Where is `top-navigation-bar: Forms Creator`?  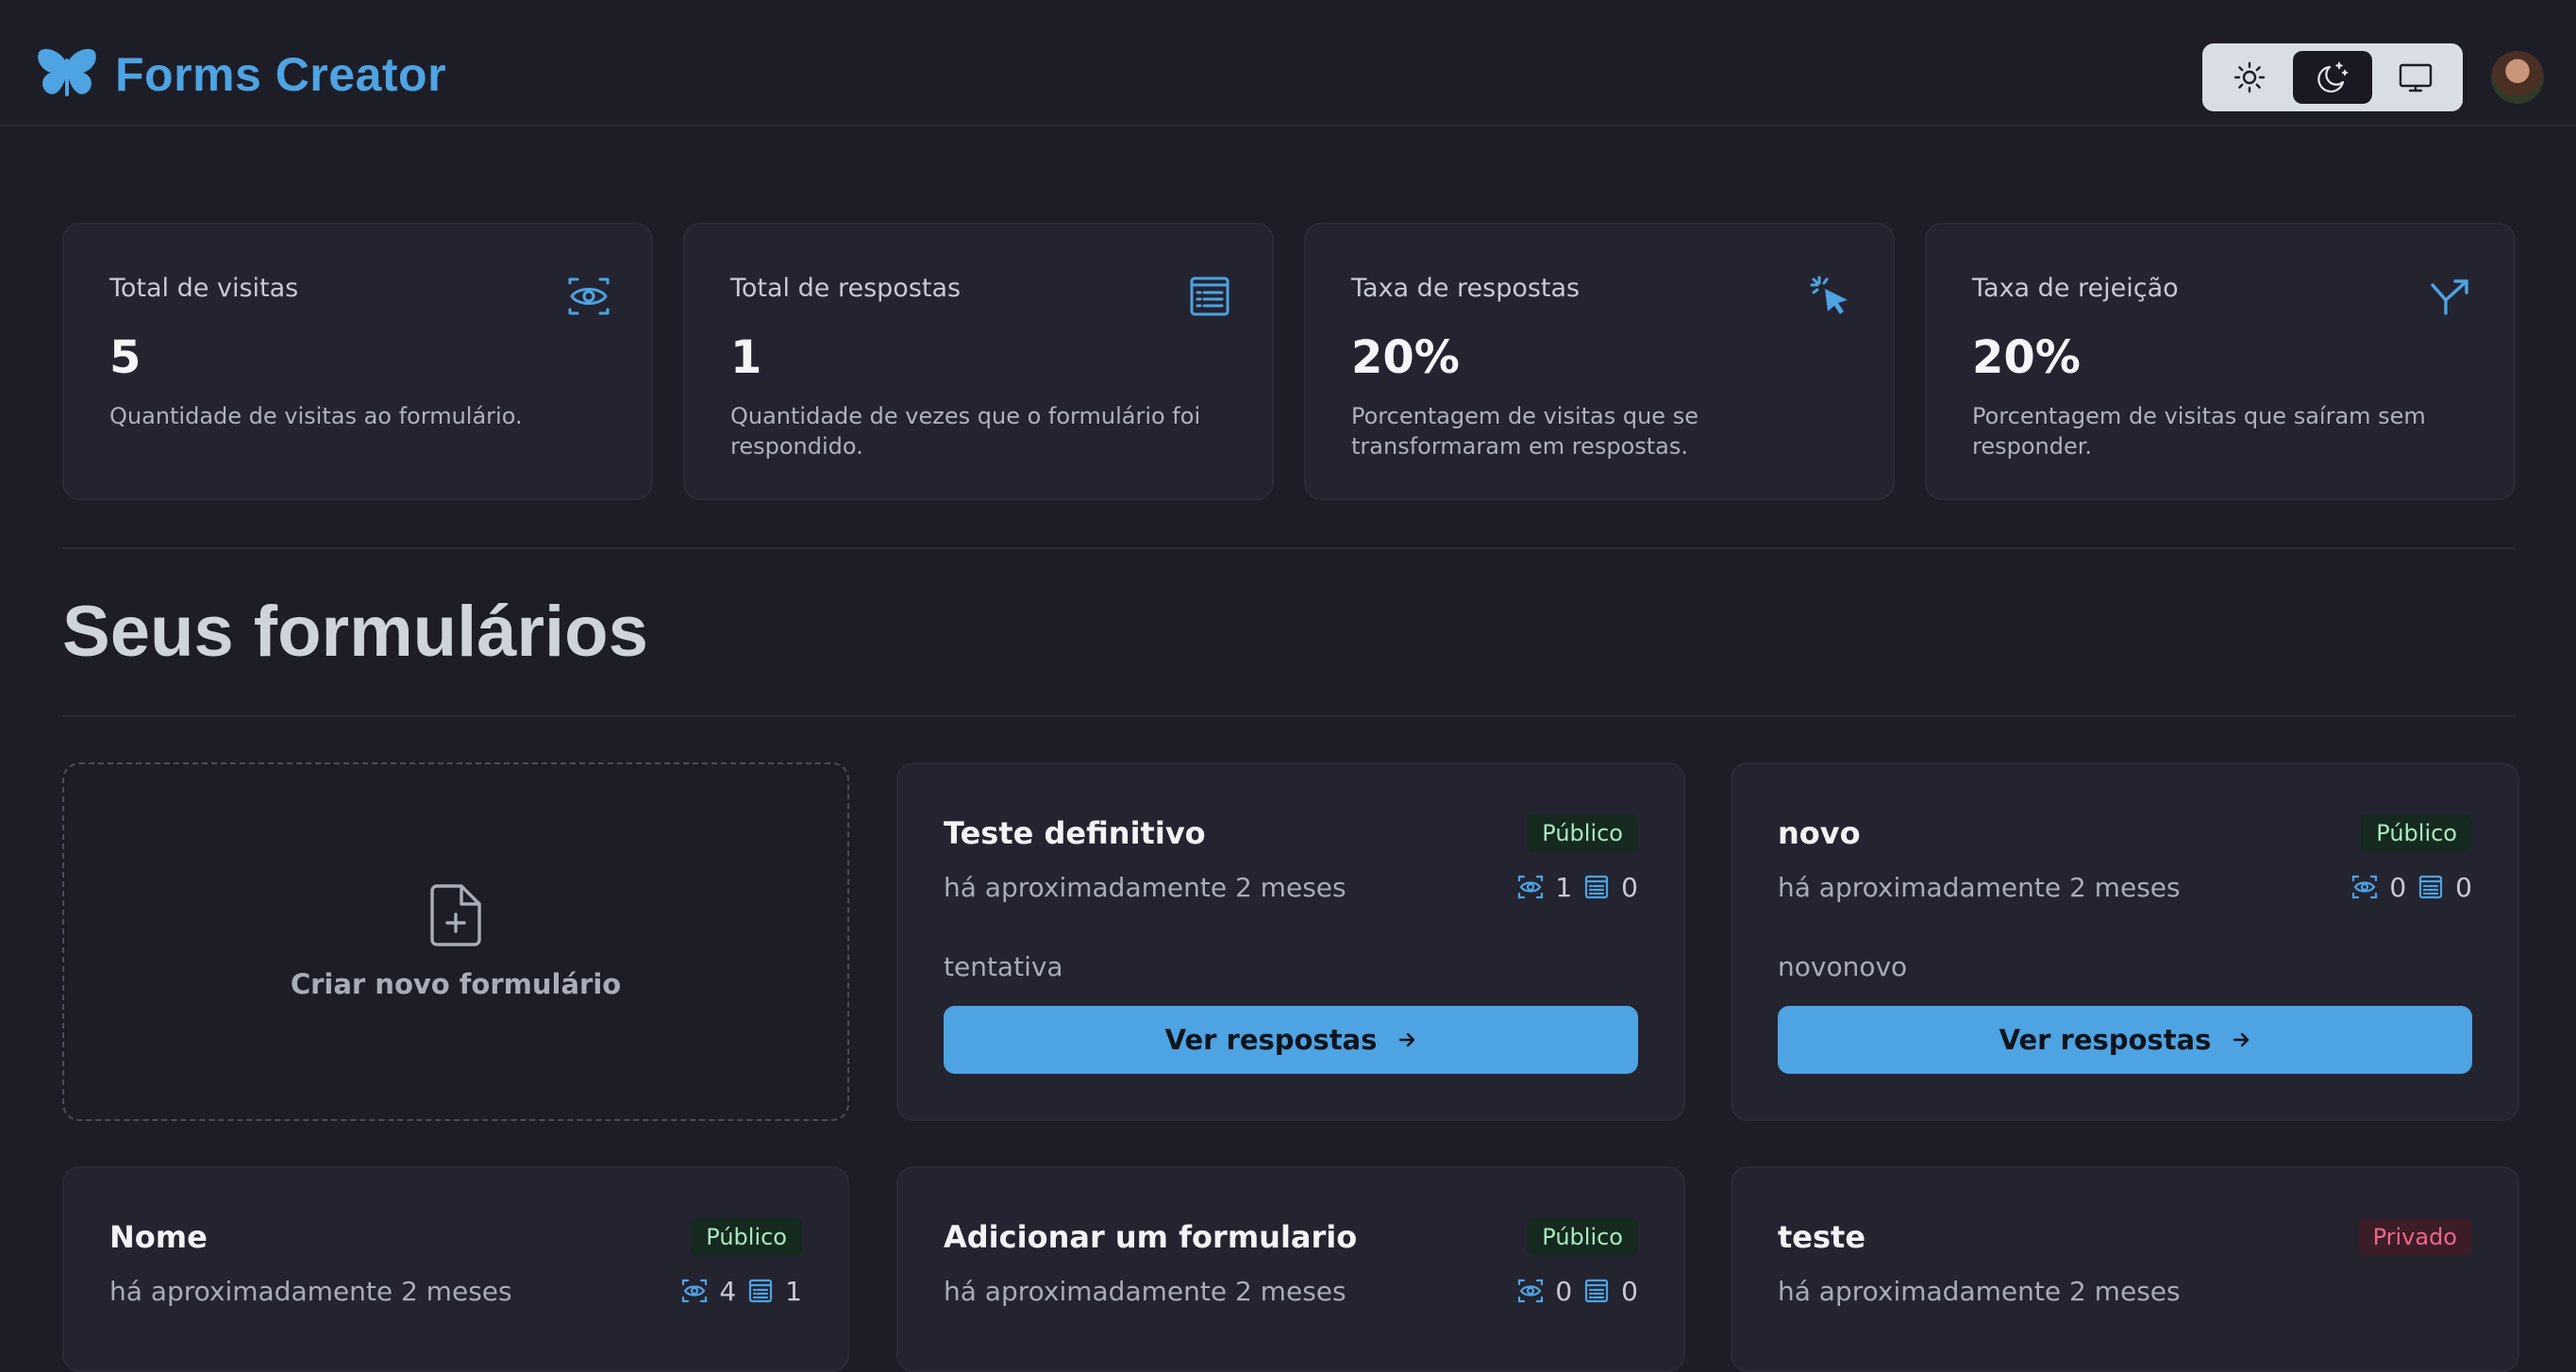
top-navigation-bar: Forms Creator is located at coordinates (1288, 63).